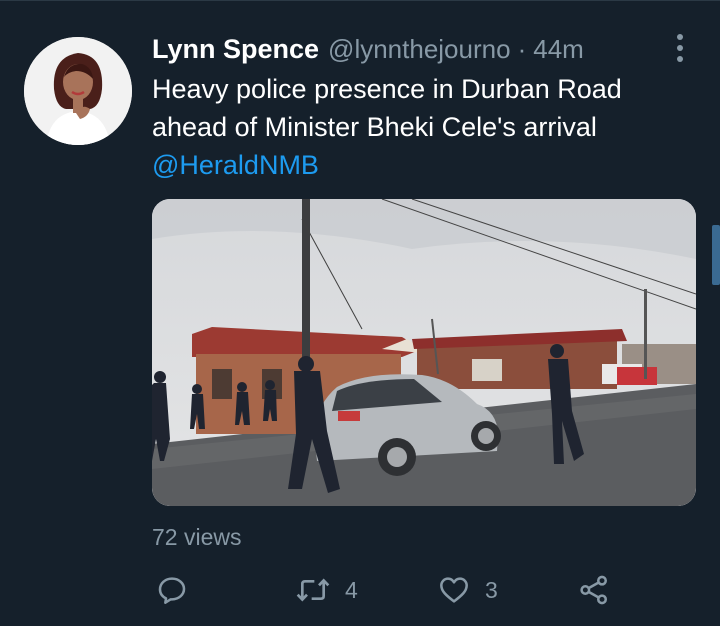 The width and height of the screenshot is (720, 626). What do you see at coordinates (374, 127) in the screenshot?
I see `tweet-text-line2: ahead of Minister Bheki Cele's arrival` at bounding box center [374, 127].